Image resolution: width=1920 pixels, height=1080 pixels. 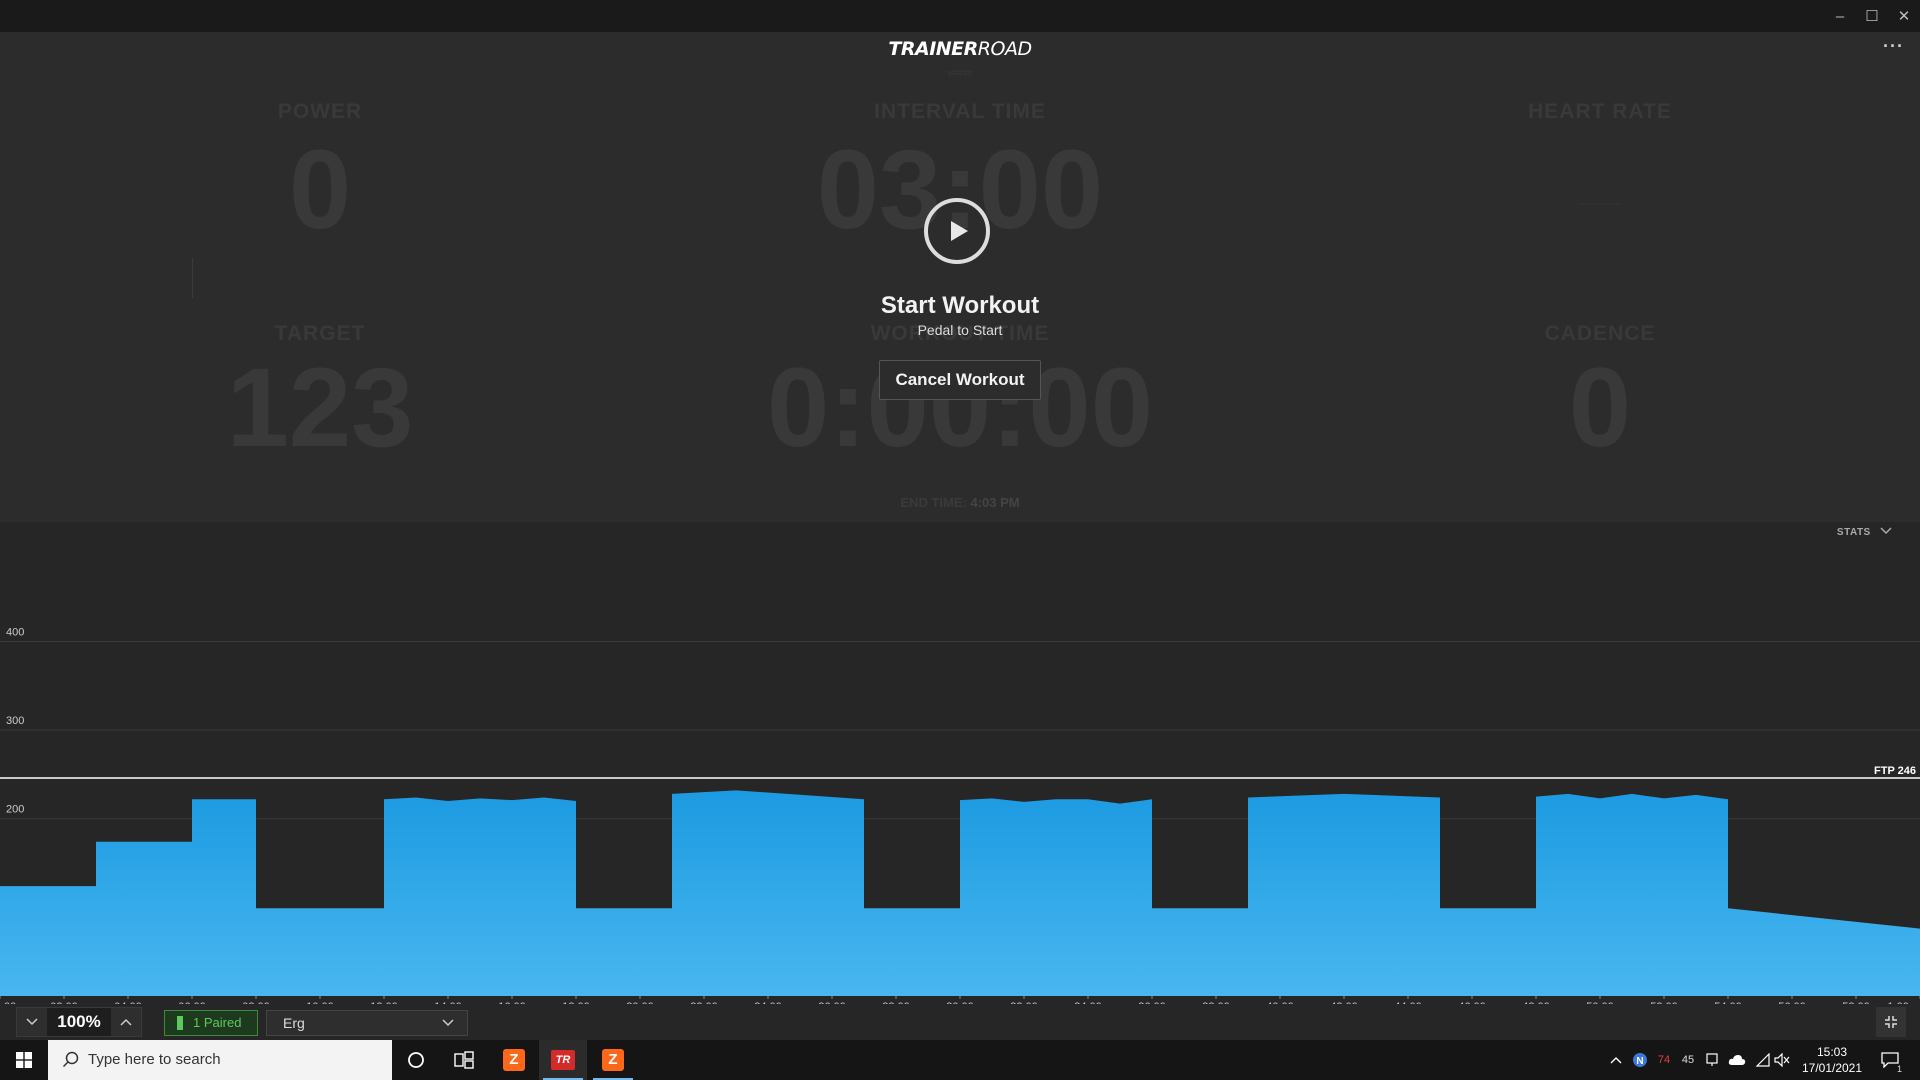 I want to click on paired-devices-button: 1 Paired, so click(x=211, y=1023).